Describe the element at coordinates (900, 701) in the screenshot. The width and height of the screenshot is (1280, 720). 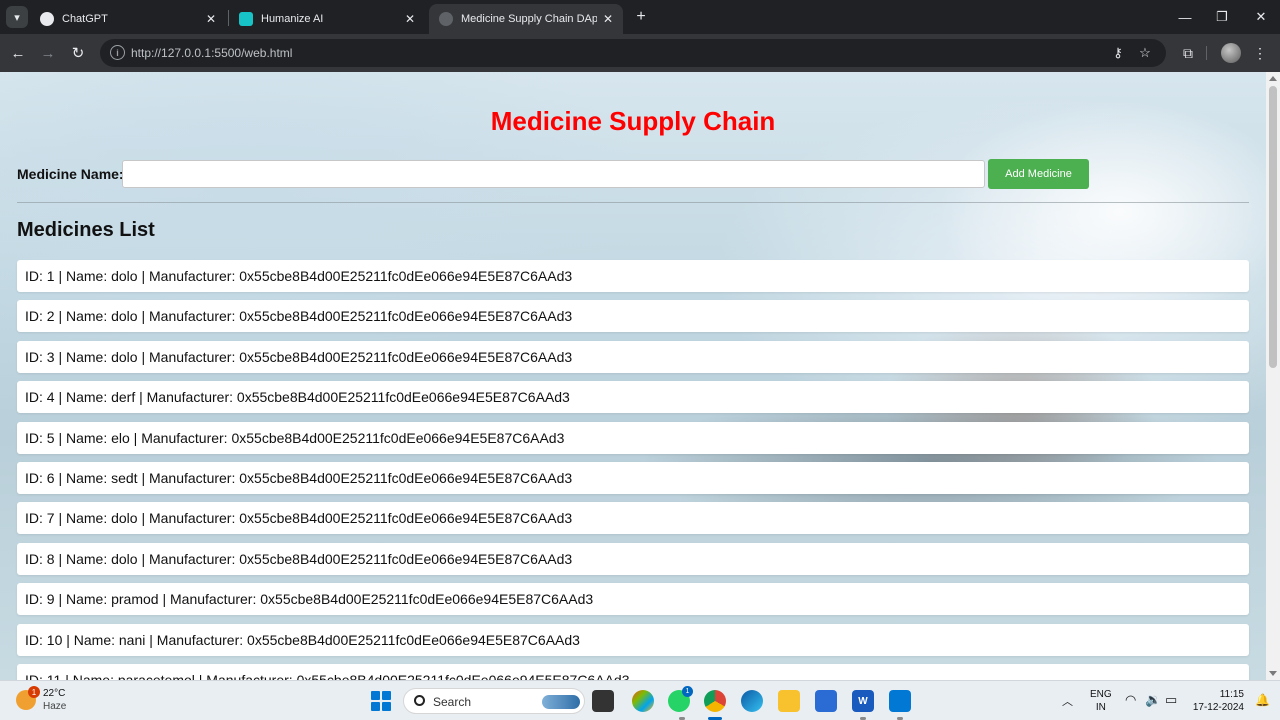
I see `vscode-icon` at that location.